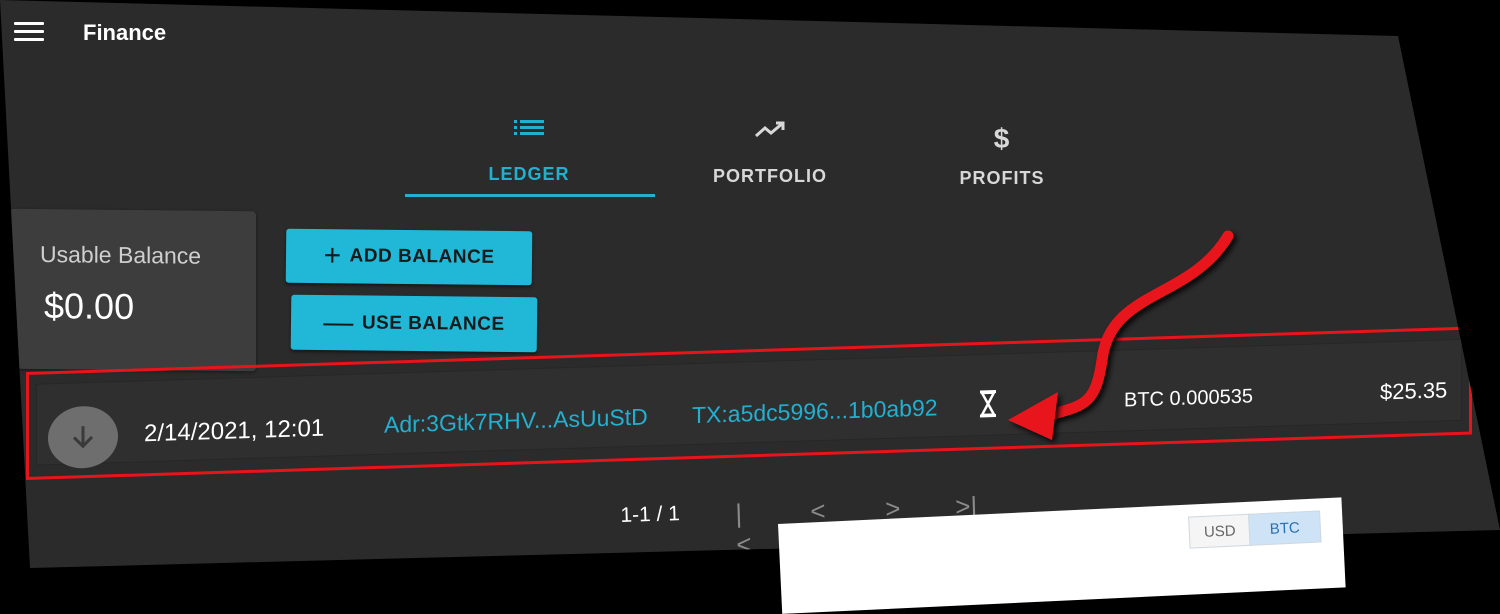  Describe the element at coordinates (530, 195) in the screenshot. I see `active-tab-indicator` at that location.